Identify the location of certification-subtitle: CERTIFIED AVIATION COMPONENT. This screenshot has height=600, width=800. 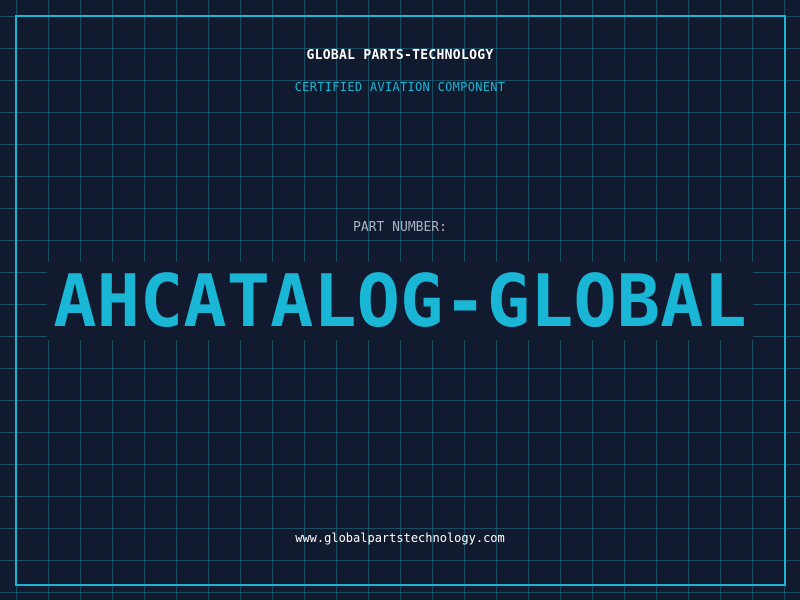
(400, 87).